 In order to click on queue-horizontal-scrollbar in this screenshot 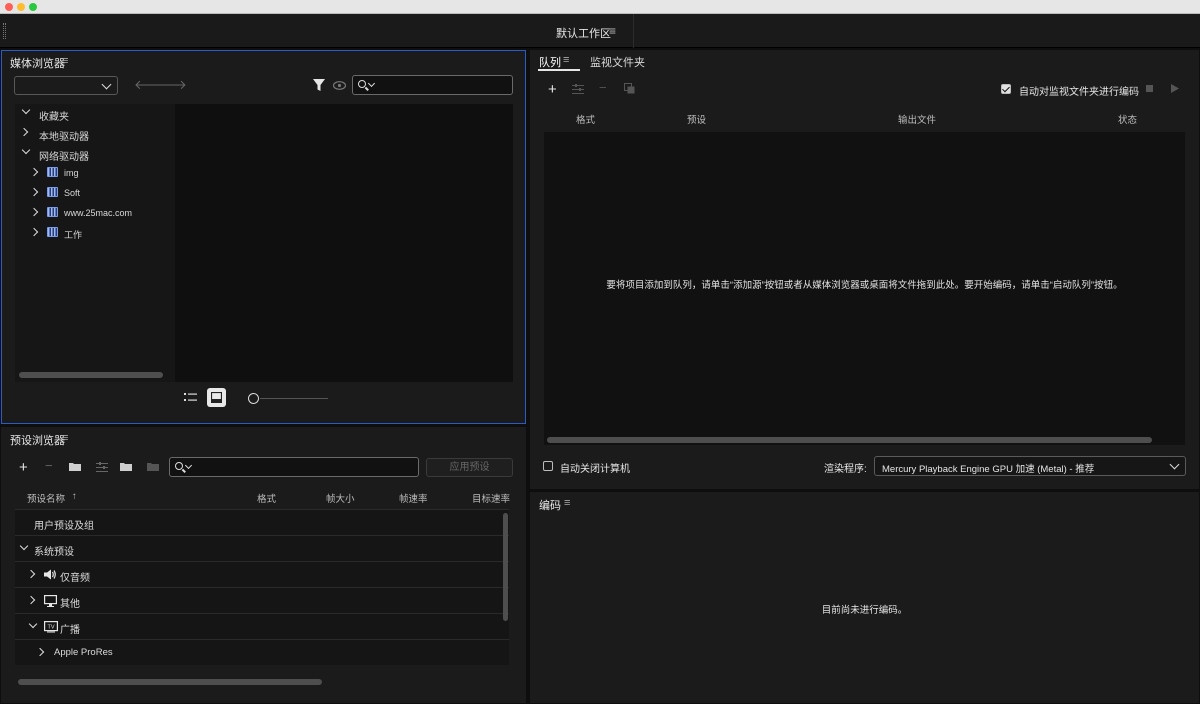, I will do `click(849, 440)`.